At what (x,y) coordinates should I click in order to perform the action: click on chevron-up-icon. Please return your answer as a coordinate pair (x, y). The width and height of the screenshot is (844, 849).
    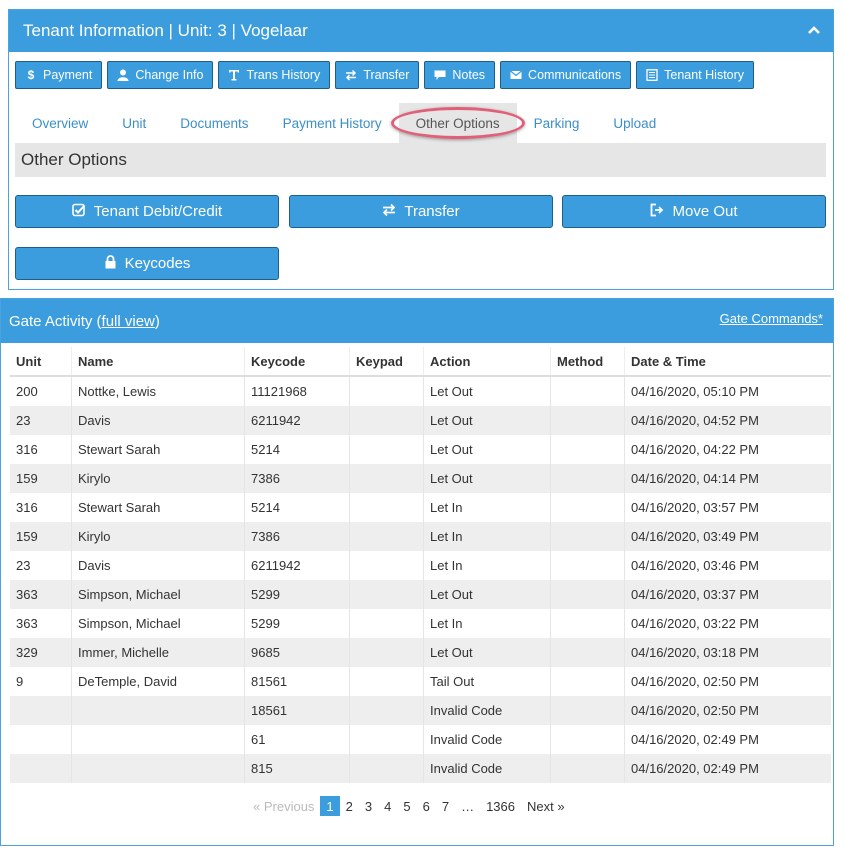
    Looking at the image, I should click on (814, 30).